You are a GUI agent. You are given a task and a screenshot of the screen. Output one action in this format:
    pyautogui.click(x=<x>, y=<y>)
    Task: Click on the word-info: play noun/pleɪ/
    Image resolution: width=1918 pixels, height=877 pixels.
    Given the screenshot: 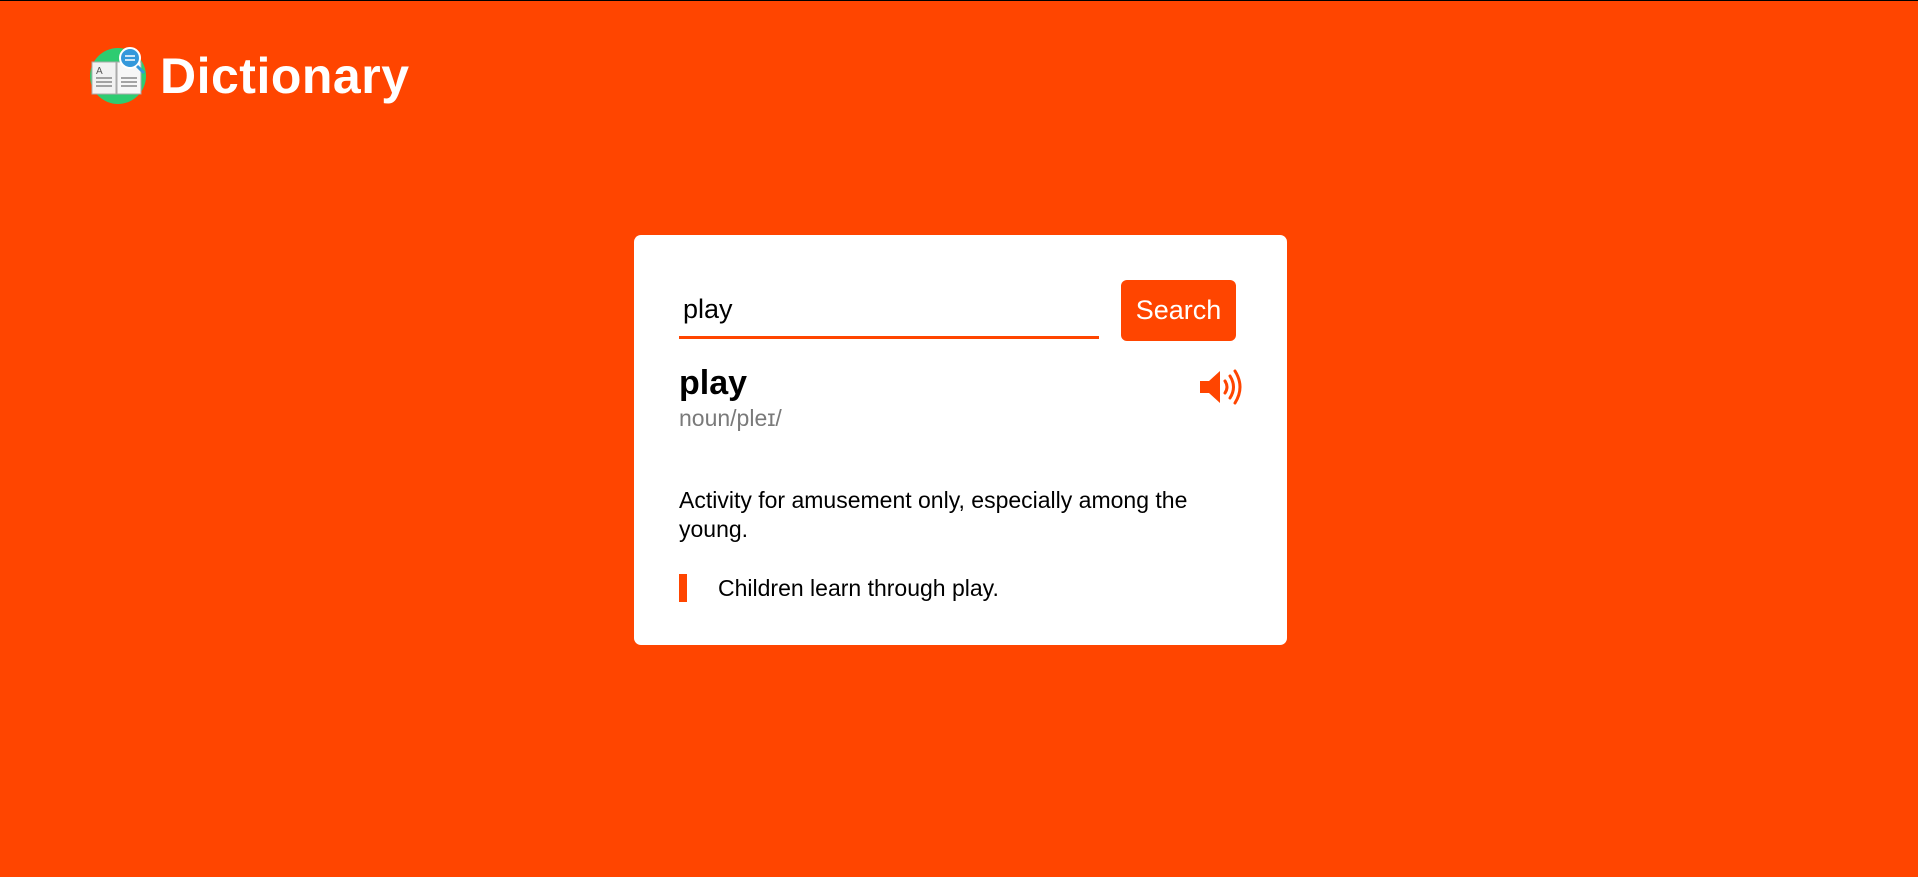 What is the action you would take?
    pyautogui.click(x=730, y=397)
    